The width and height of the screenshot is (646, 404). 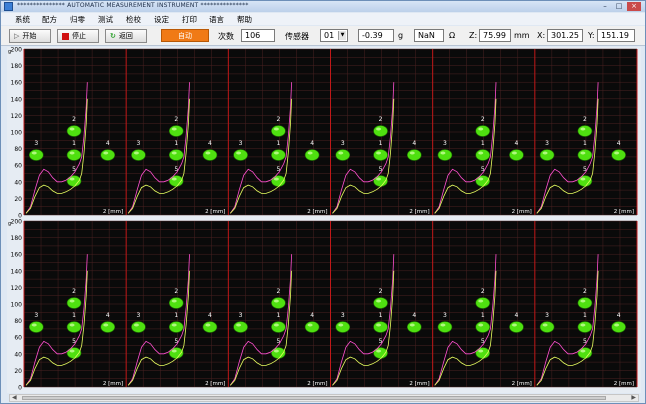 I want to click on chevron-down-icon: ▼, so click(x=342, y=35).